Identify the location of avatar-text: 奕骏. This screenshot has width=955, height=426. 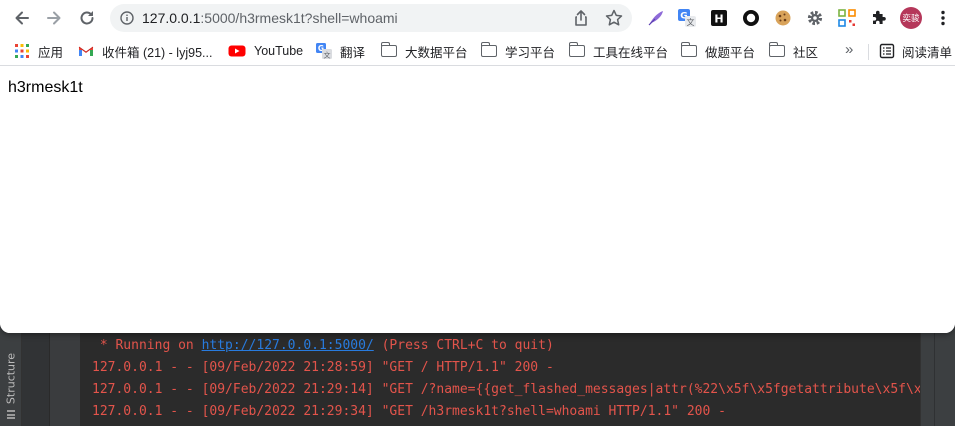
(911, 19).